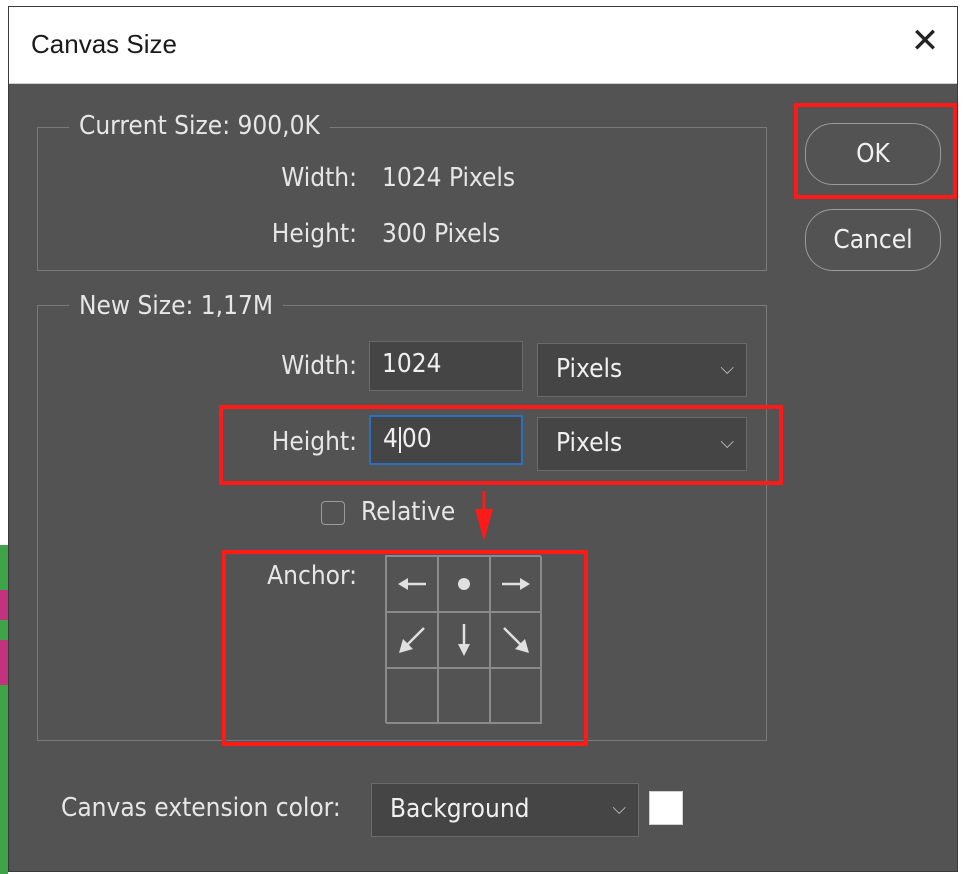 Image resolution: width=964 pixels, height=874 pixels. I want to click on annotation-arrow-icon, so click(484, 516).